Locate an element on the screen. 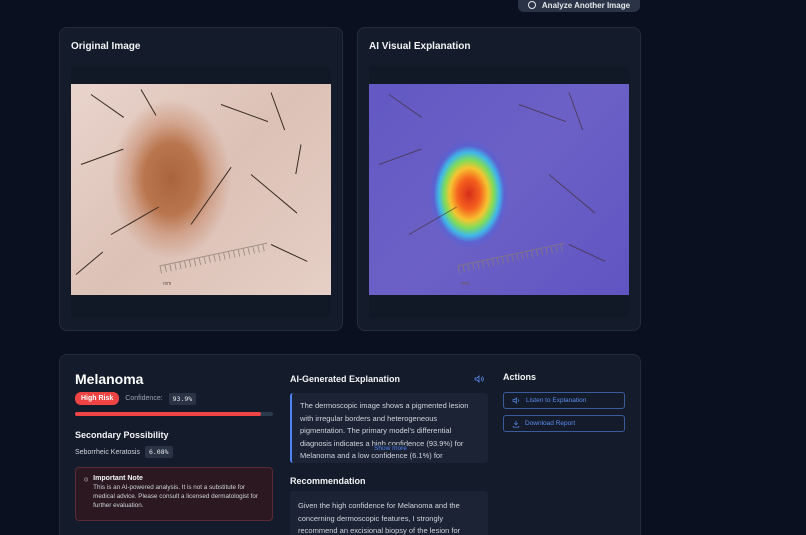 The image size is (806, 535). download-report-button: Download Report is located at coordinates (564, 423).